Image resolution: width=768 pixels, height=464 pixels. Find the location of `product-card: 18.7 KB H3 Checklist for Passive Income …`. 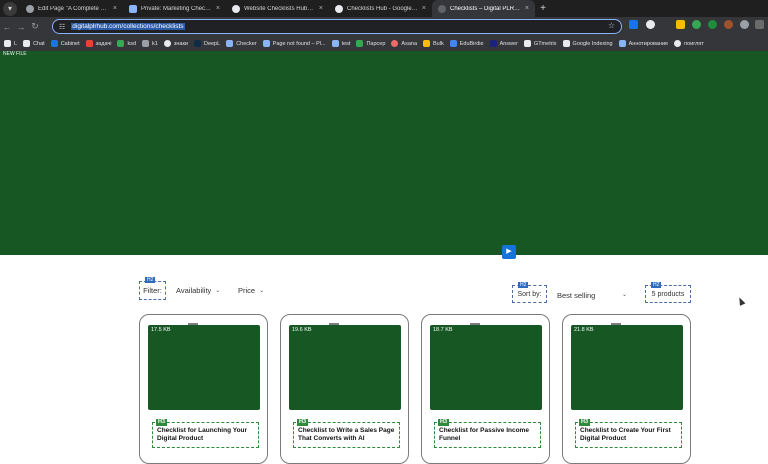

product-card: 18.7 KB H3 Checklist for Passive Income … is located at coordinates (485, 389).